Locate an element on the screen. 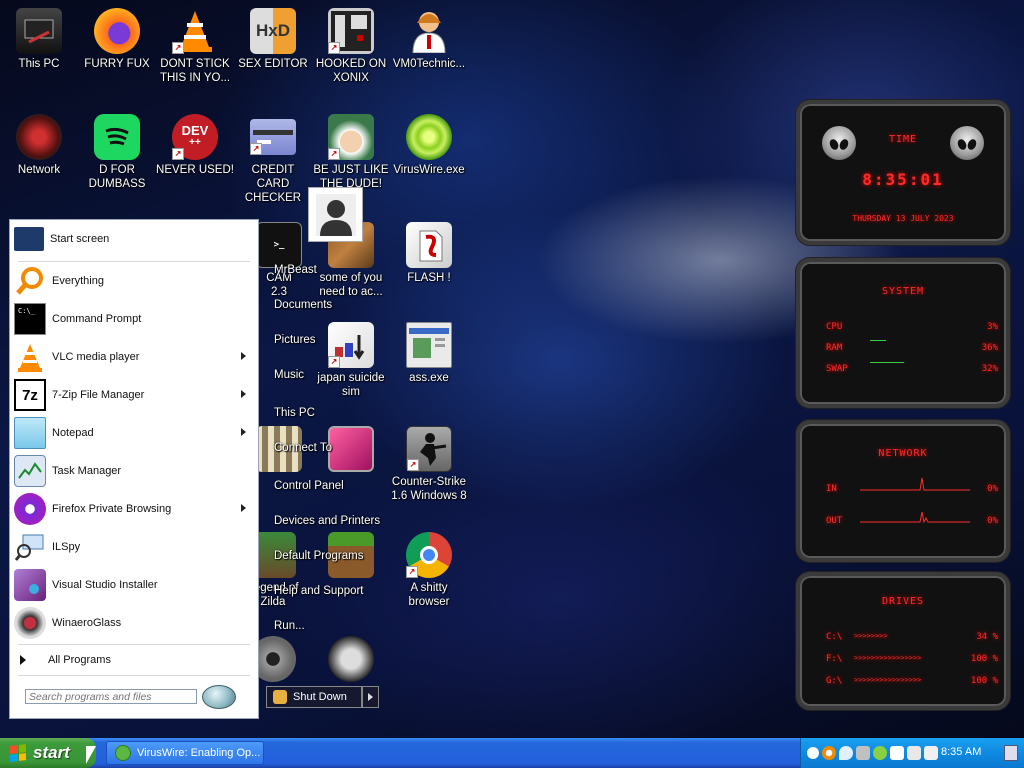  start-right-item-user: MrBeast is located at coordinates (295, 270).